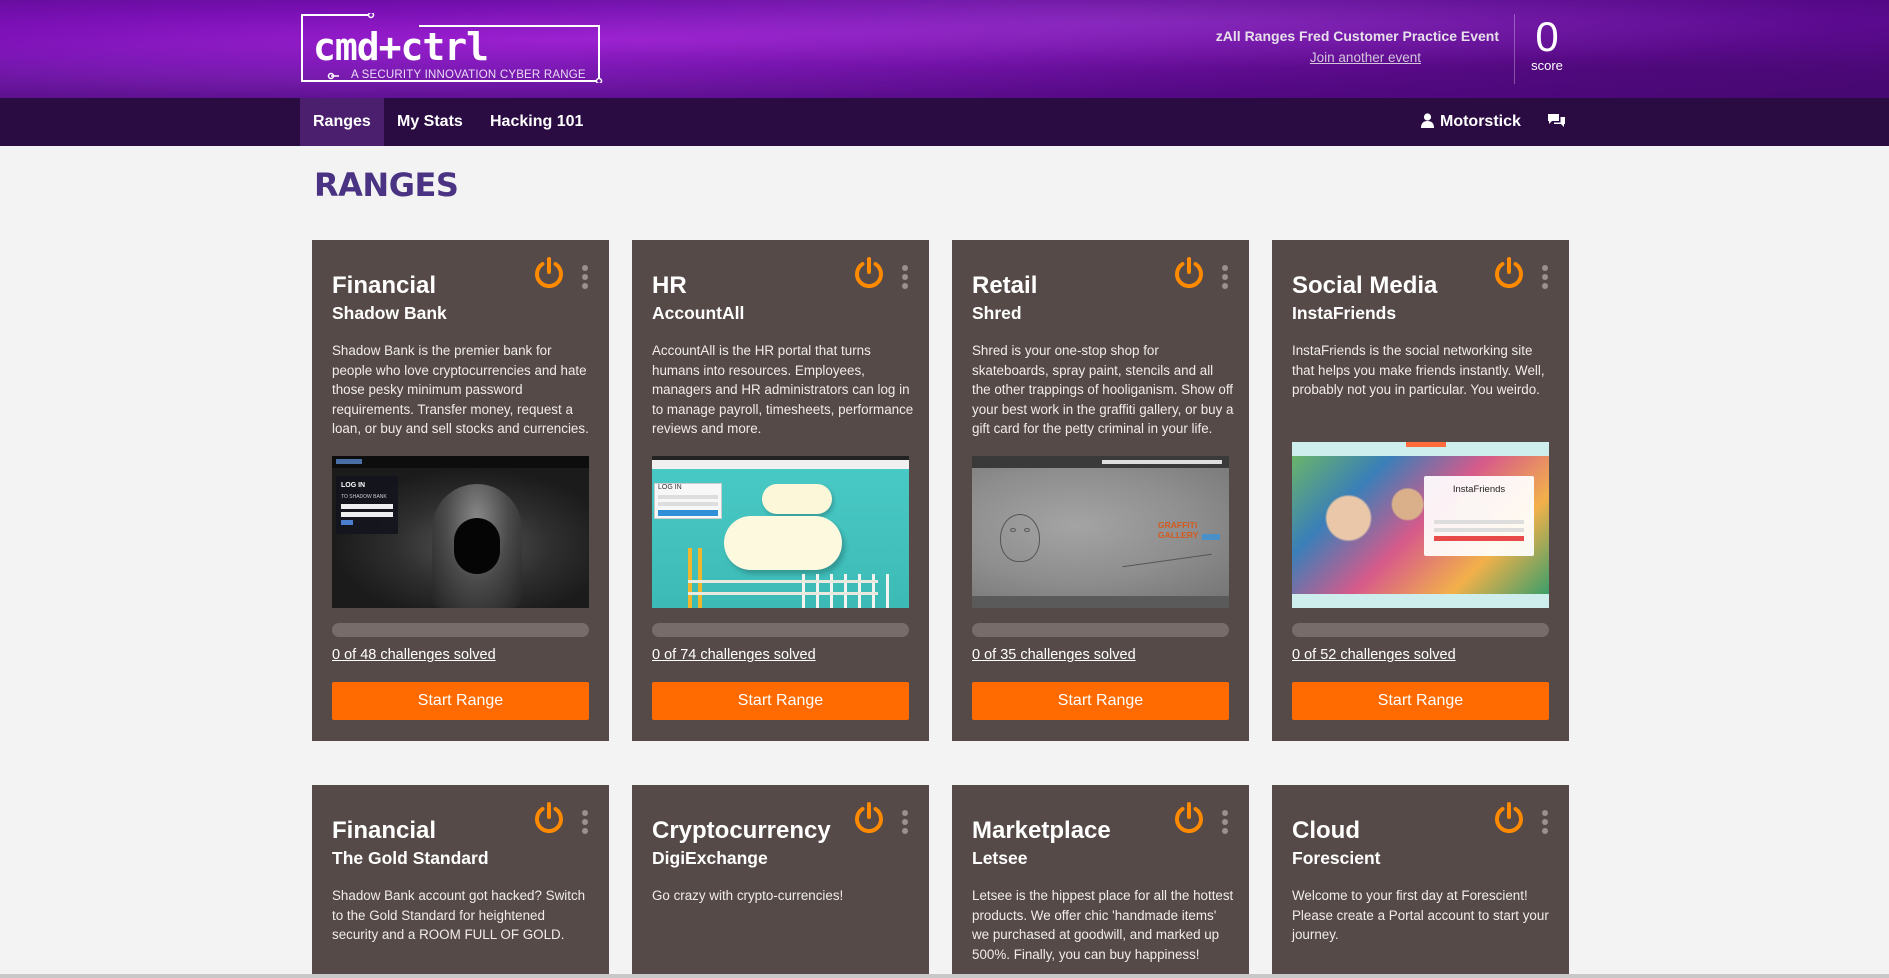 The height and width of the screenshot is (978, 1889). Describe the element at coordinates (1000, 858) in the screenshot. I see `card-subtitle: Letsee` at that location.